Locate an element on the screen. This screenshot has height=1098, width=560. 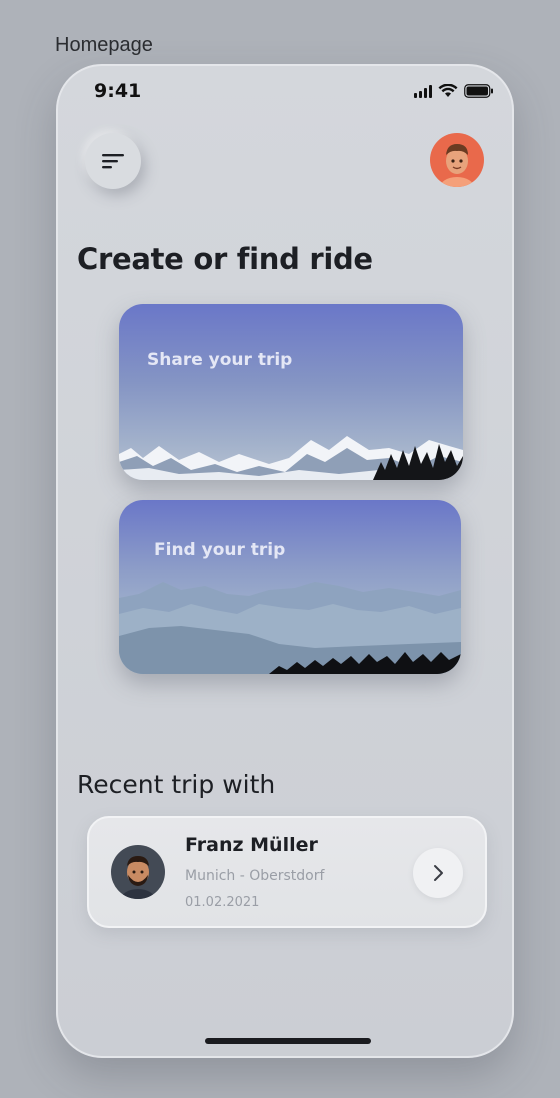
driver-name: Franz Müller is located at coordinates (251, 845).